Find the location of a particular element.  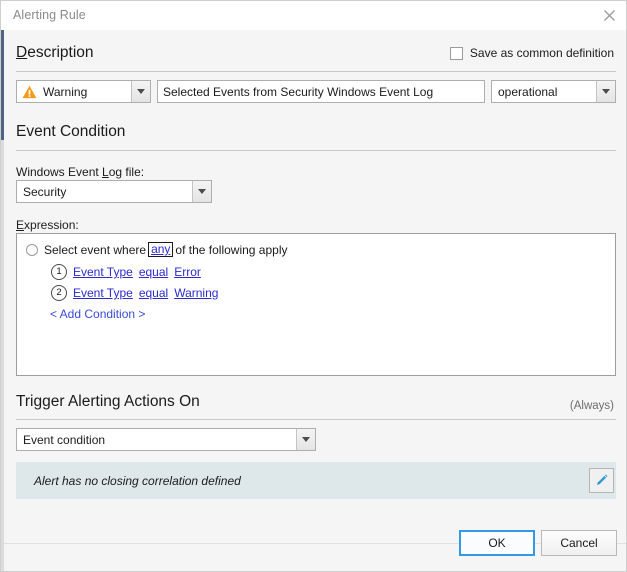

close-icon is located at coordinates (609, 15).